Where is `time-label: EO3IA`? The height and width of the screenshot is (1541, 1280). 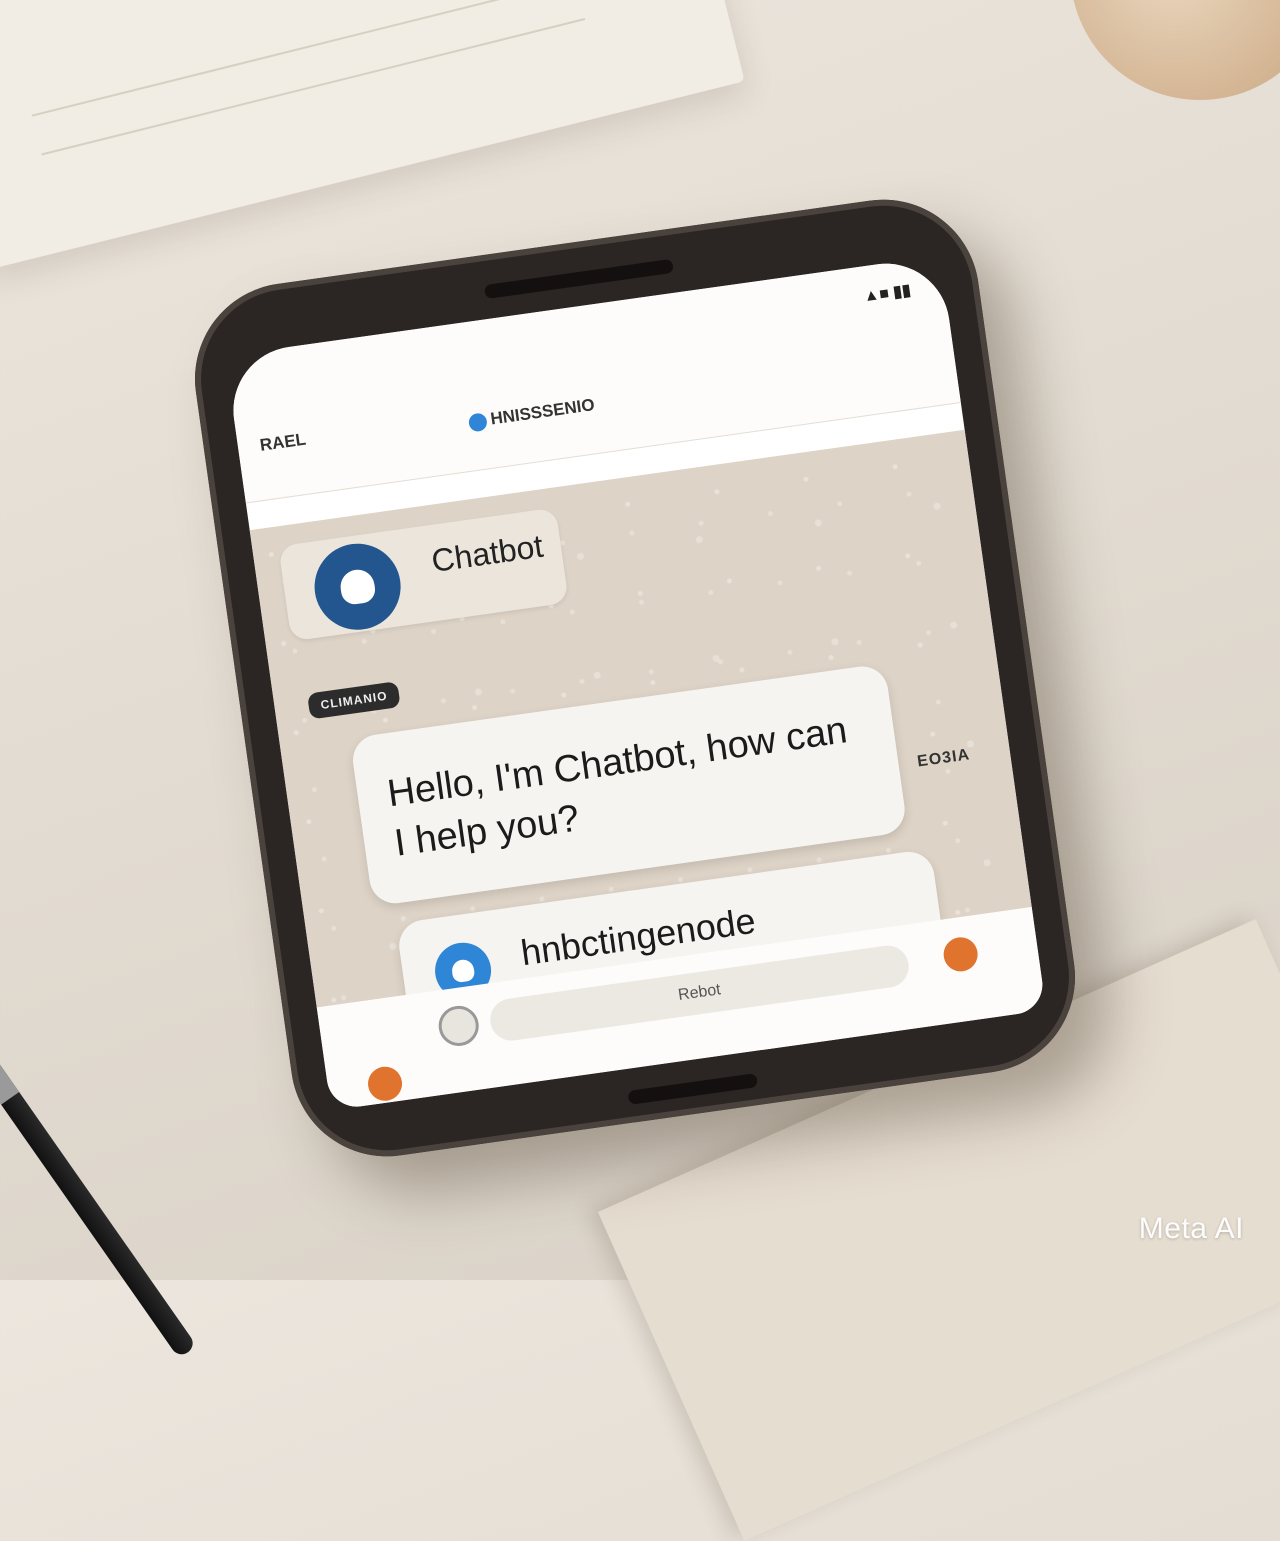 time-label: EO3IA is located at coordinates (944, 758).